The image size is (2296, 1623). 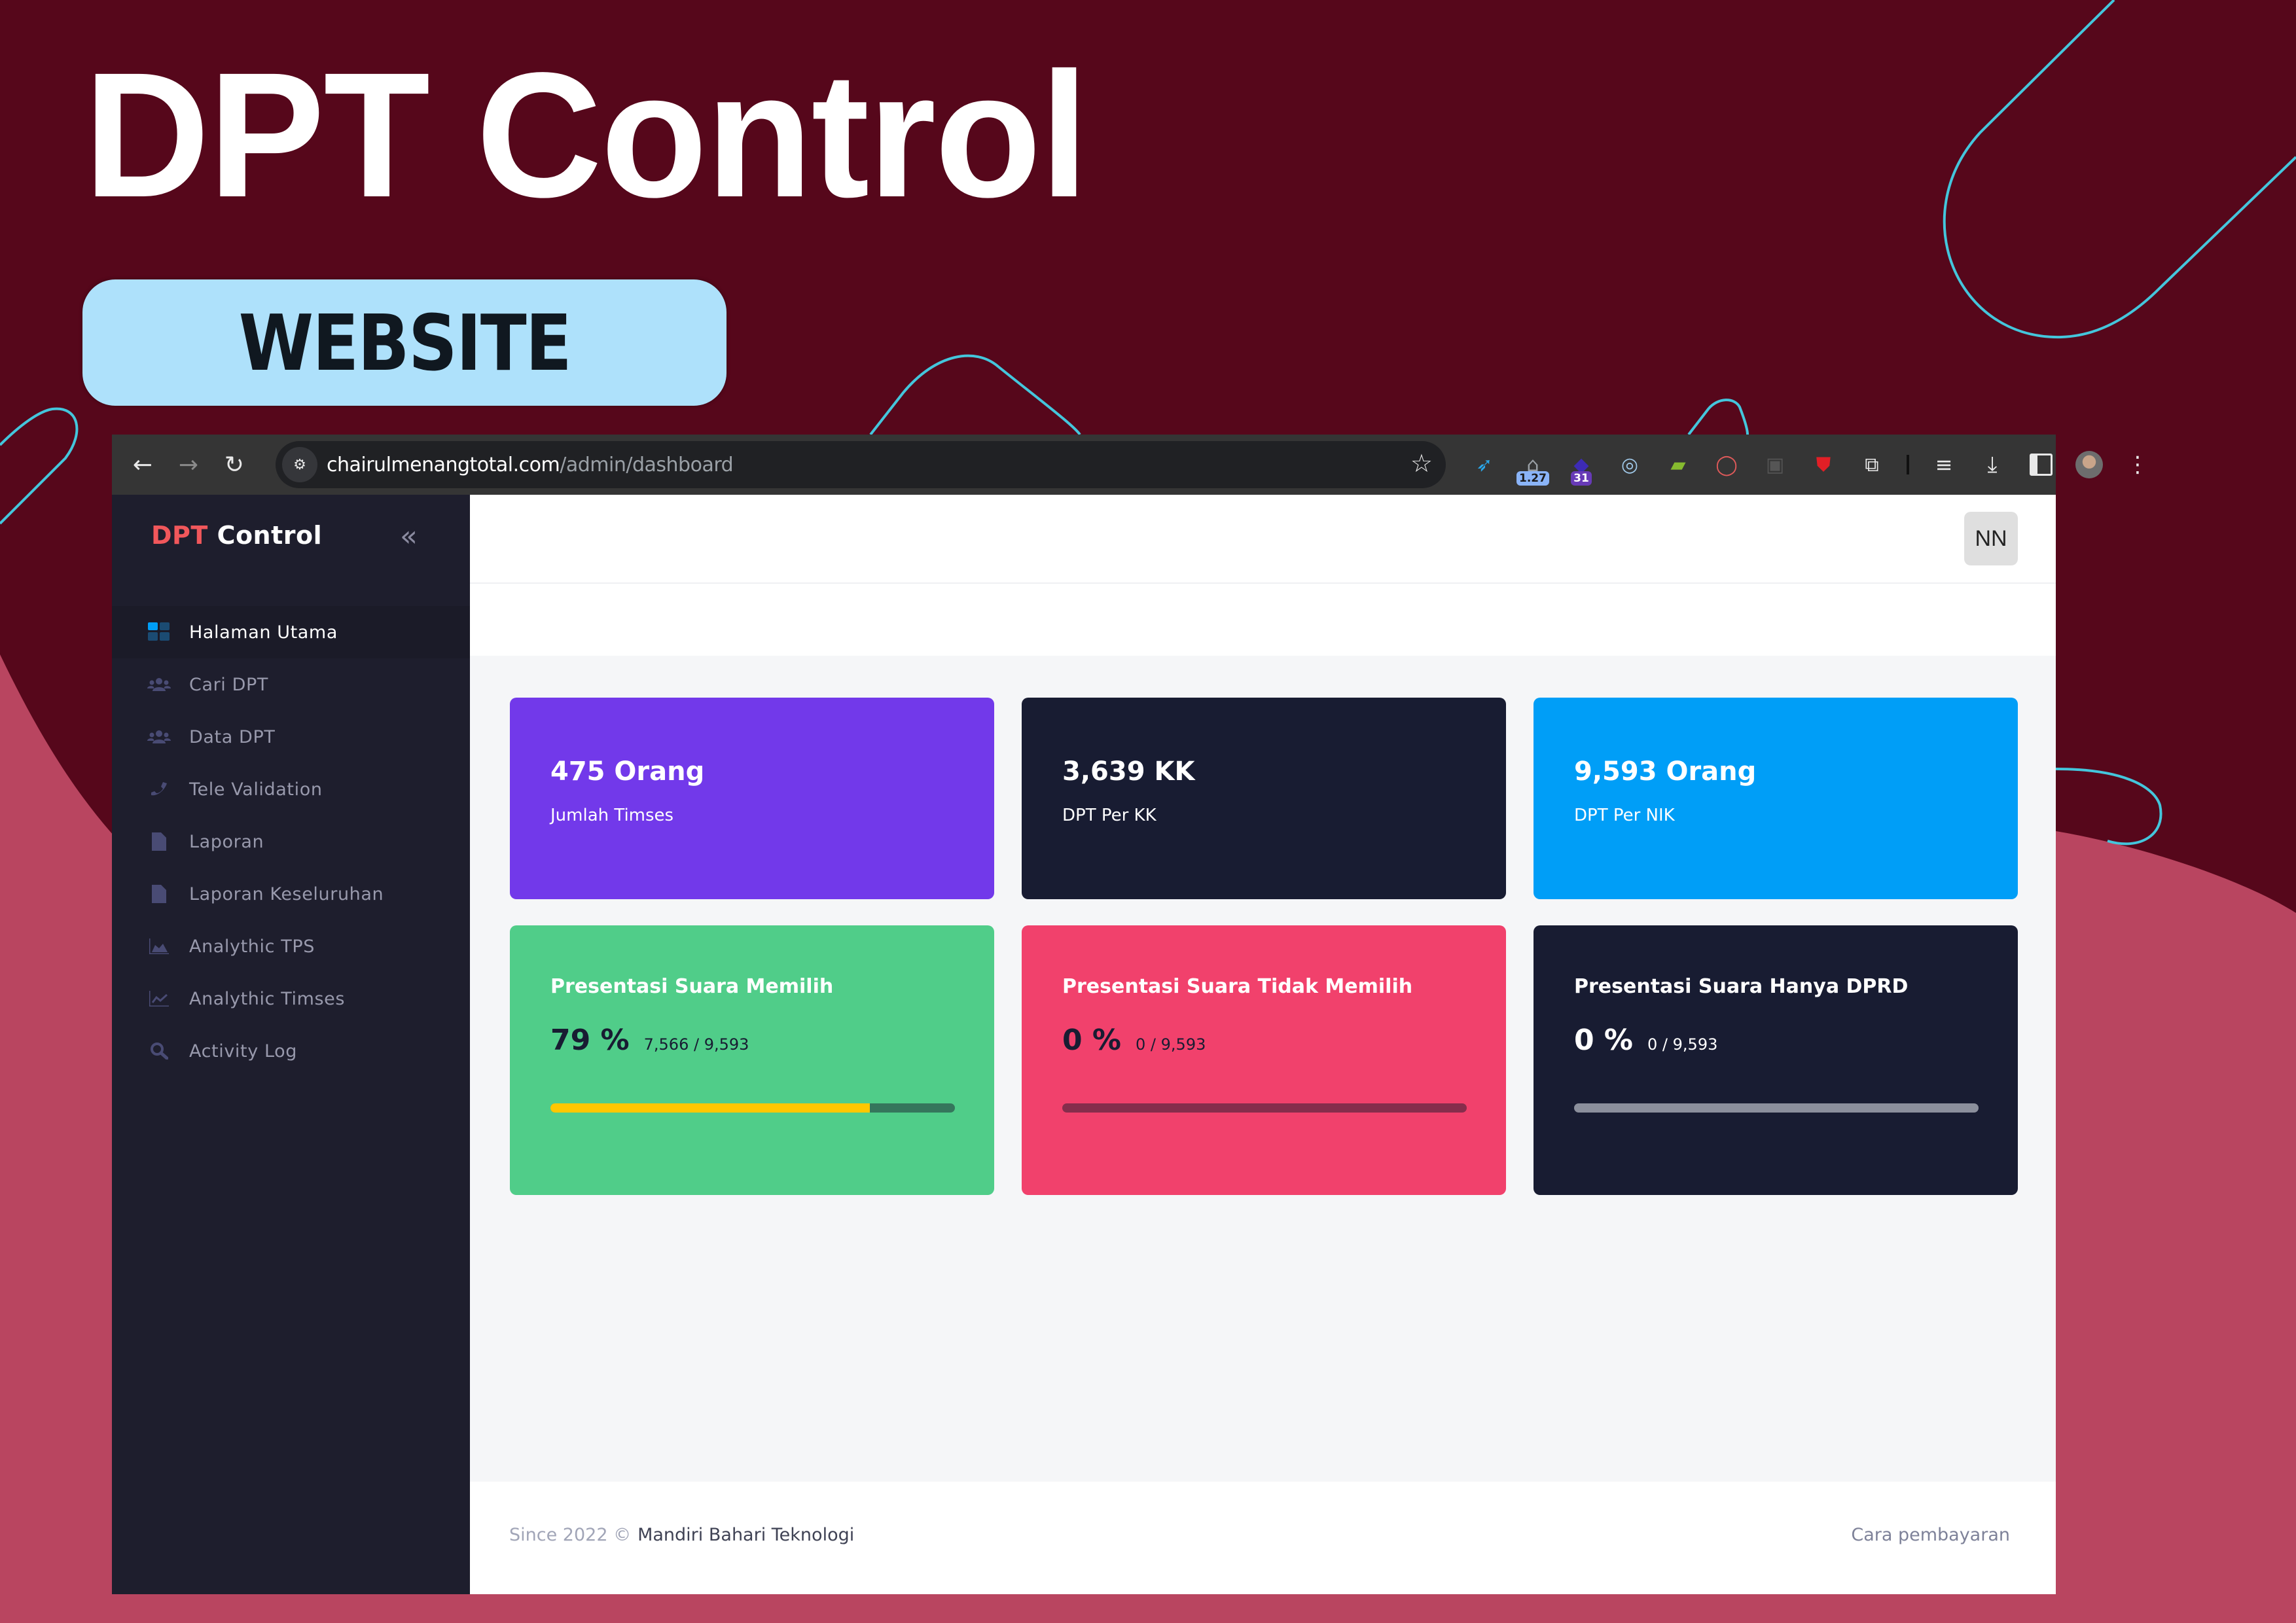 I want to click on playlist-icon: ≡, so click(x=1944, y=464).